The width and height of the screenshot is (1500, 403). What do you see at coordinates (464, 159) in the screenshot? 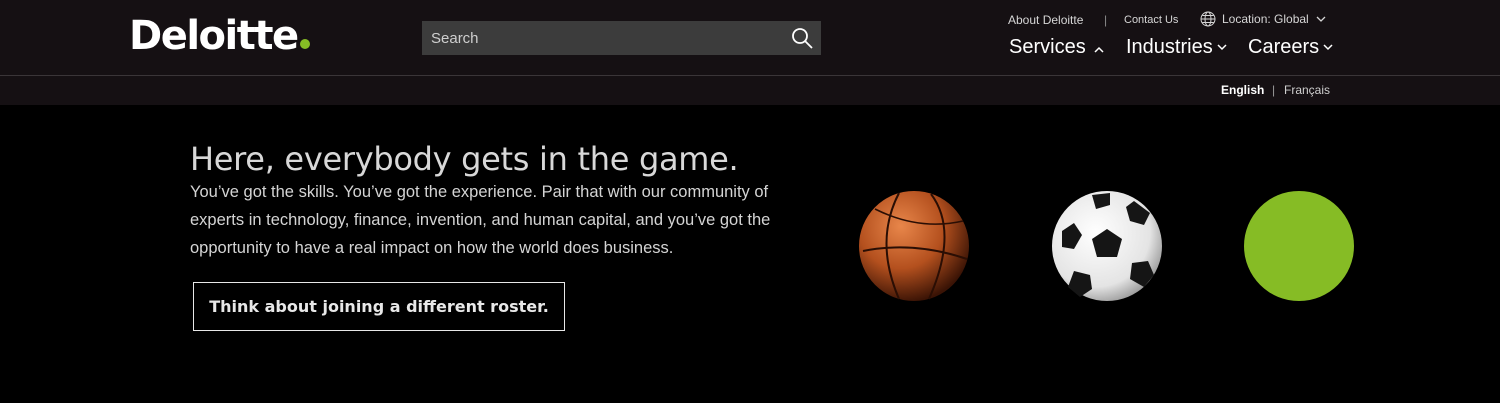
I see `hero-title: Here, everybody gets in the game.` at bounding box center [464, 159].